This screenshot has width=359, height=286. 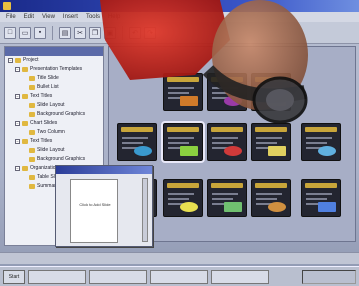 What do you see at coordinates (93, 17) in the screenshot?
I see `menu-tools: Tools` at bounding box center [93, 17].